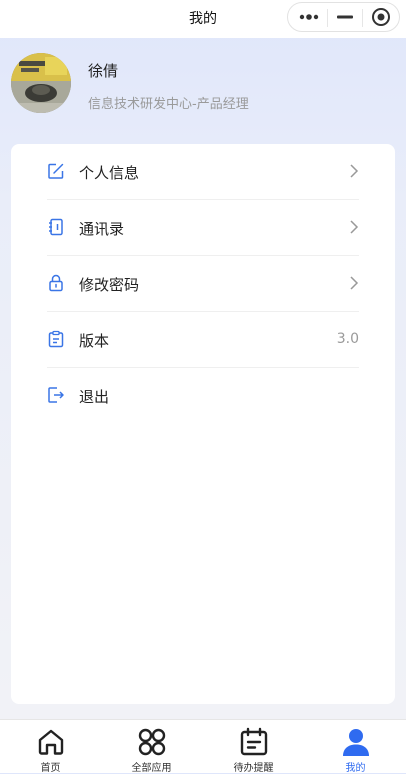 The width and height of the screenshot is (406, 774). Describe the element at coordinates (109, 173) in the screenshot. I see `menu-item-label: 个人信息` at that location.